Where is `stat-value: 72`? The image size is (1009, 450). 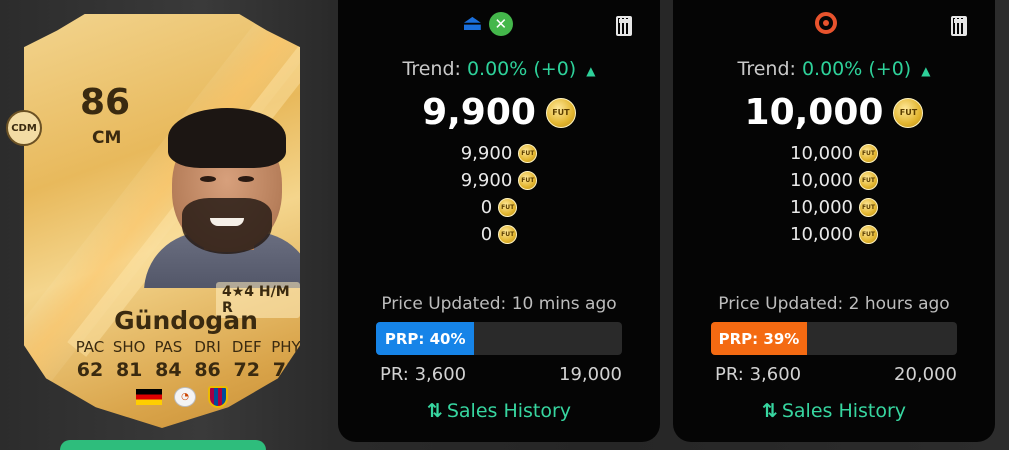
stat-value: 72 is located at coordinates (246, 370).